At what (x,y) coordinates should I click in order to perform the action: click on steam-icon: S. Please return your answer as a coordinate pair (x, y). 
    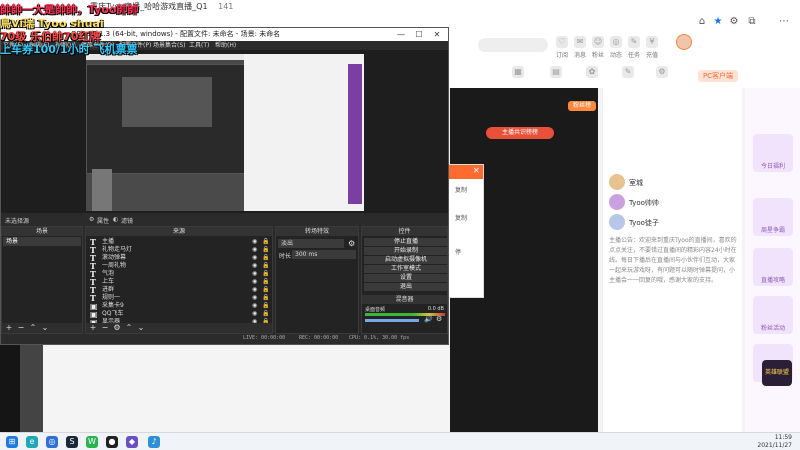
    Looking at the image, I should click on (72, 442).